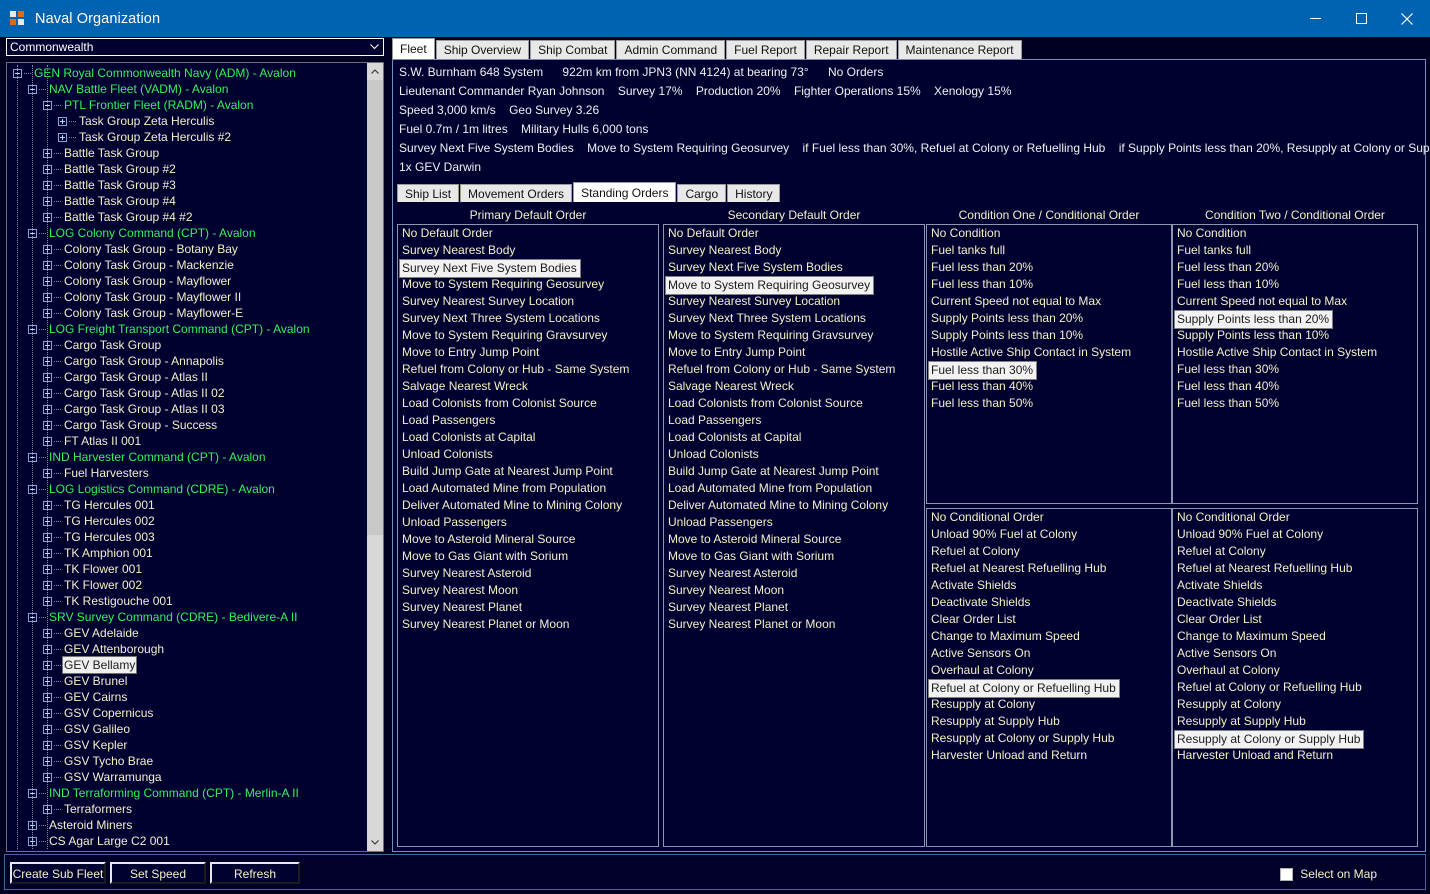 The width and height of the screenshot is (1430, 894). I want to click on condition-one-item: Supply Points less than 20%, so click(1049, 318).